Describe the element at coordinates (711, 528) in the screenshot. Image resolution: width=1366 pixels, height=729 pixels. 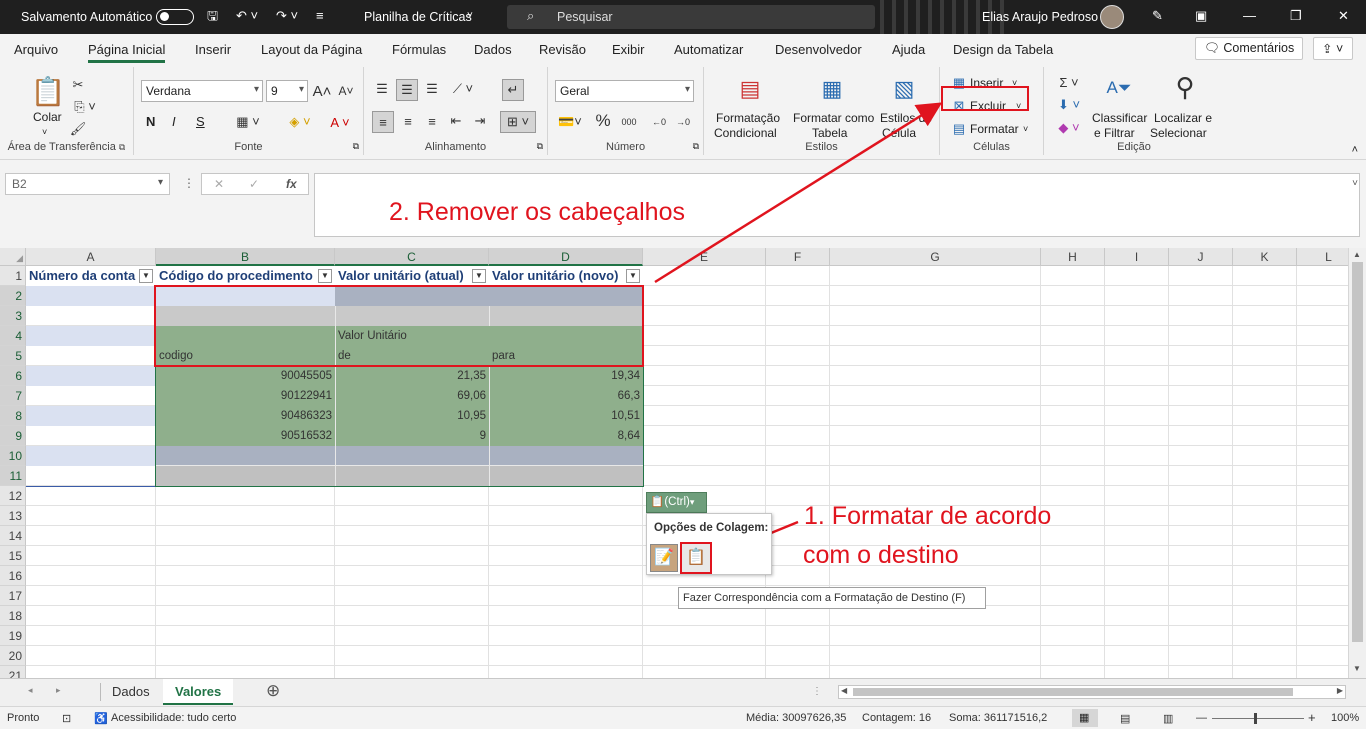
I see `paste-options-title: Opções de Colagem:` at that location.